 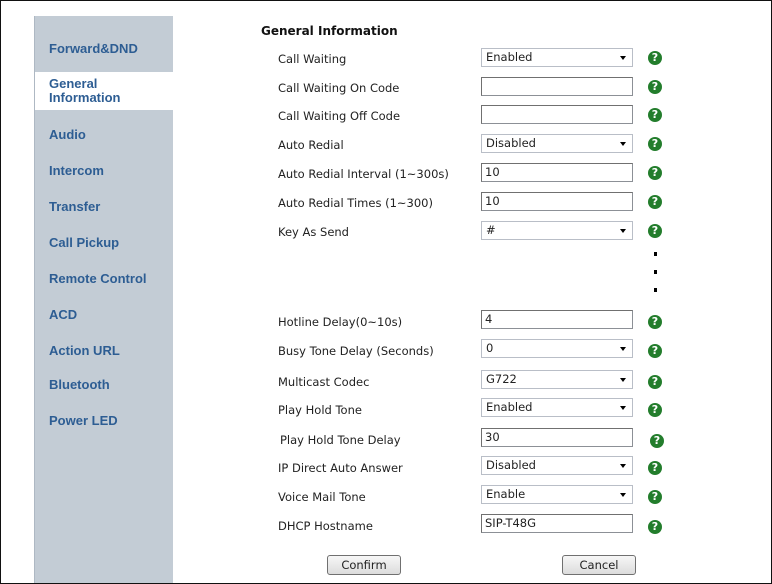 I want to click on voice-mail-tone-label: Voice Mail Tone, so click(x=322, y=497).